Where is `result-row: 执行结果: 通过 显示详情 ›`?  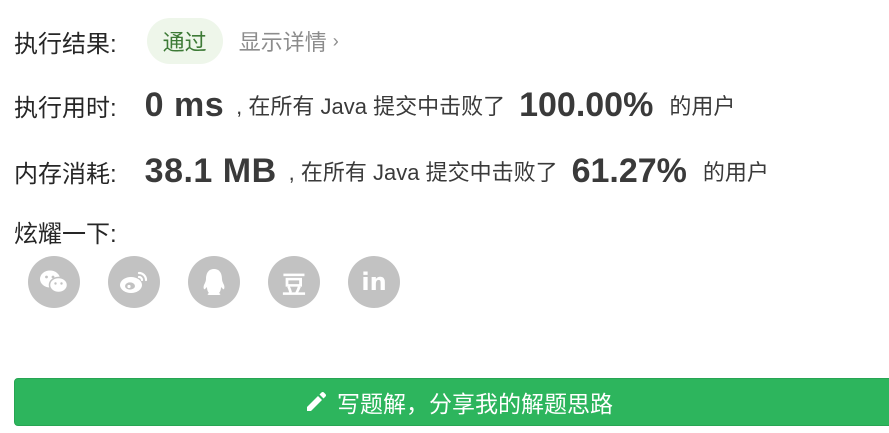 result-row: 执行结果: 通过 显示详情 › is located at coordinates (176, 41).